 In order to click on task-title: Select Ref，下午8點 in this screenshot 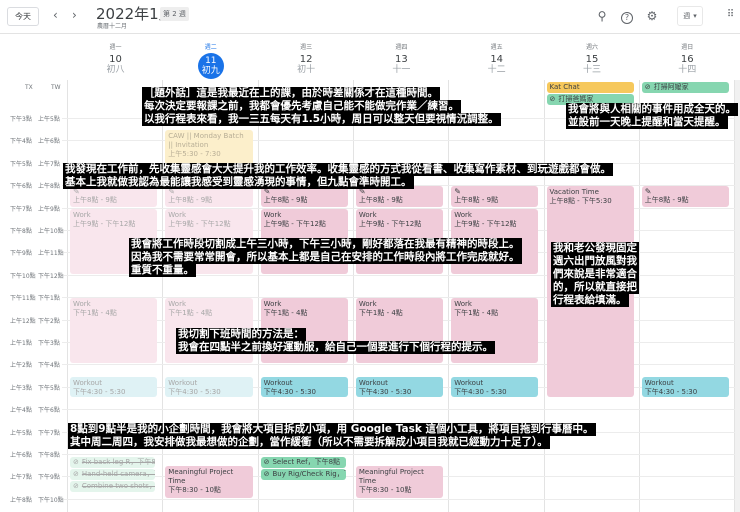, I will do `click(306, 462)`.